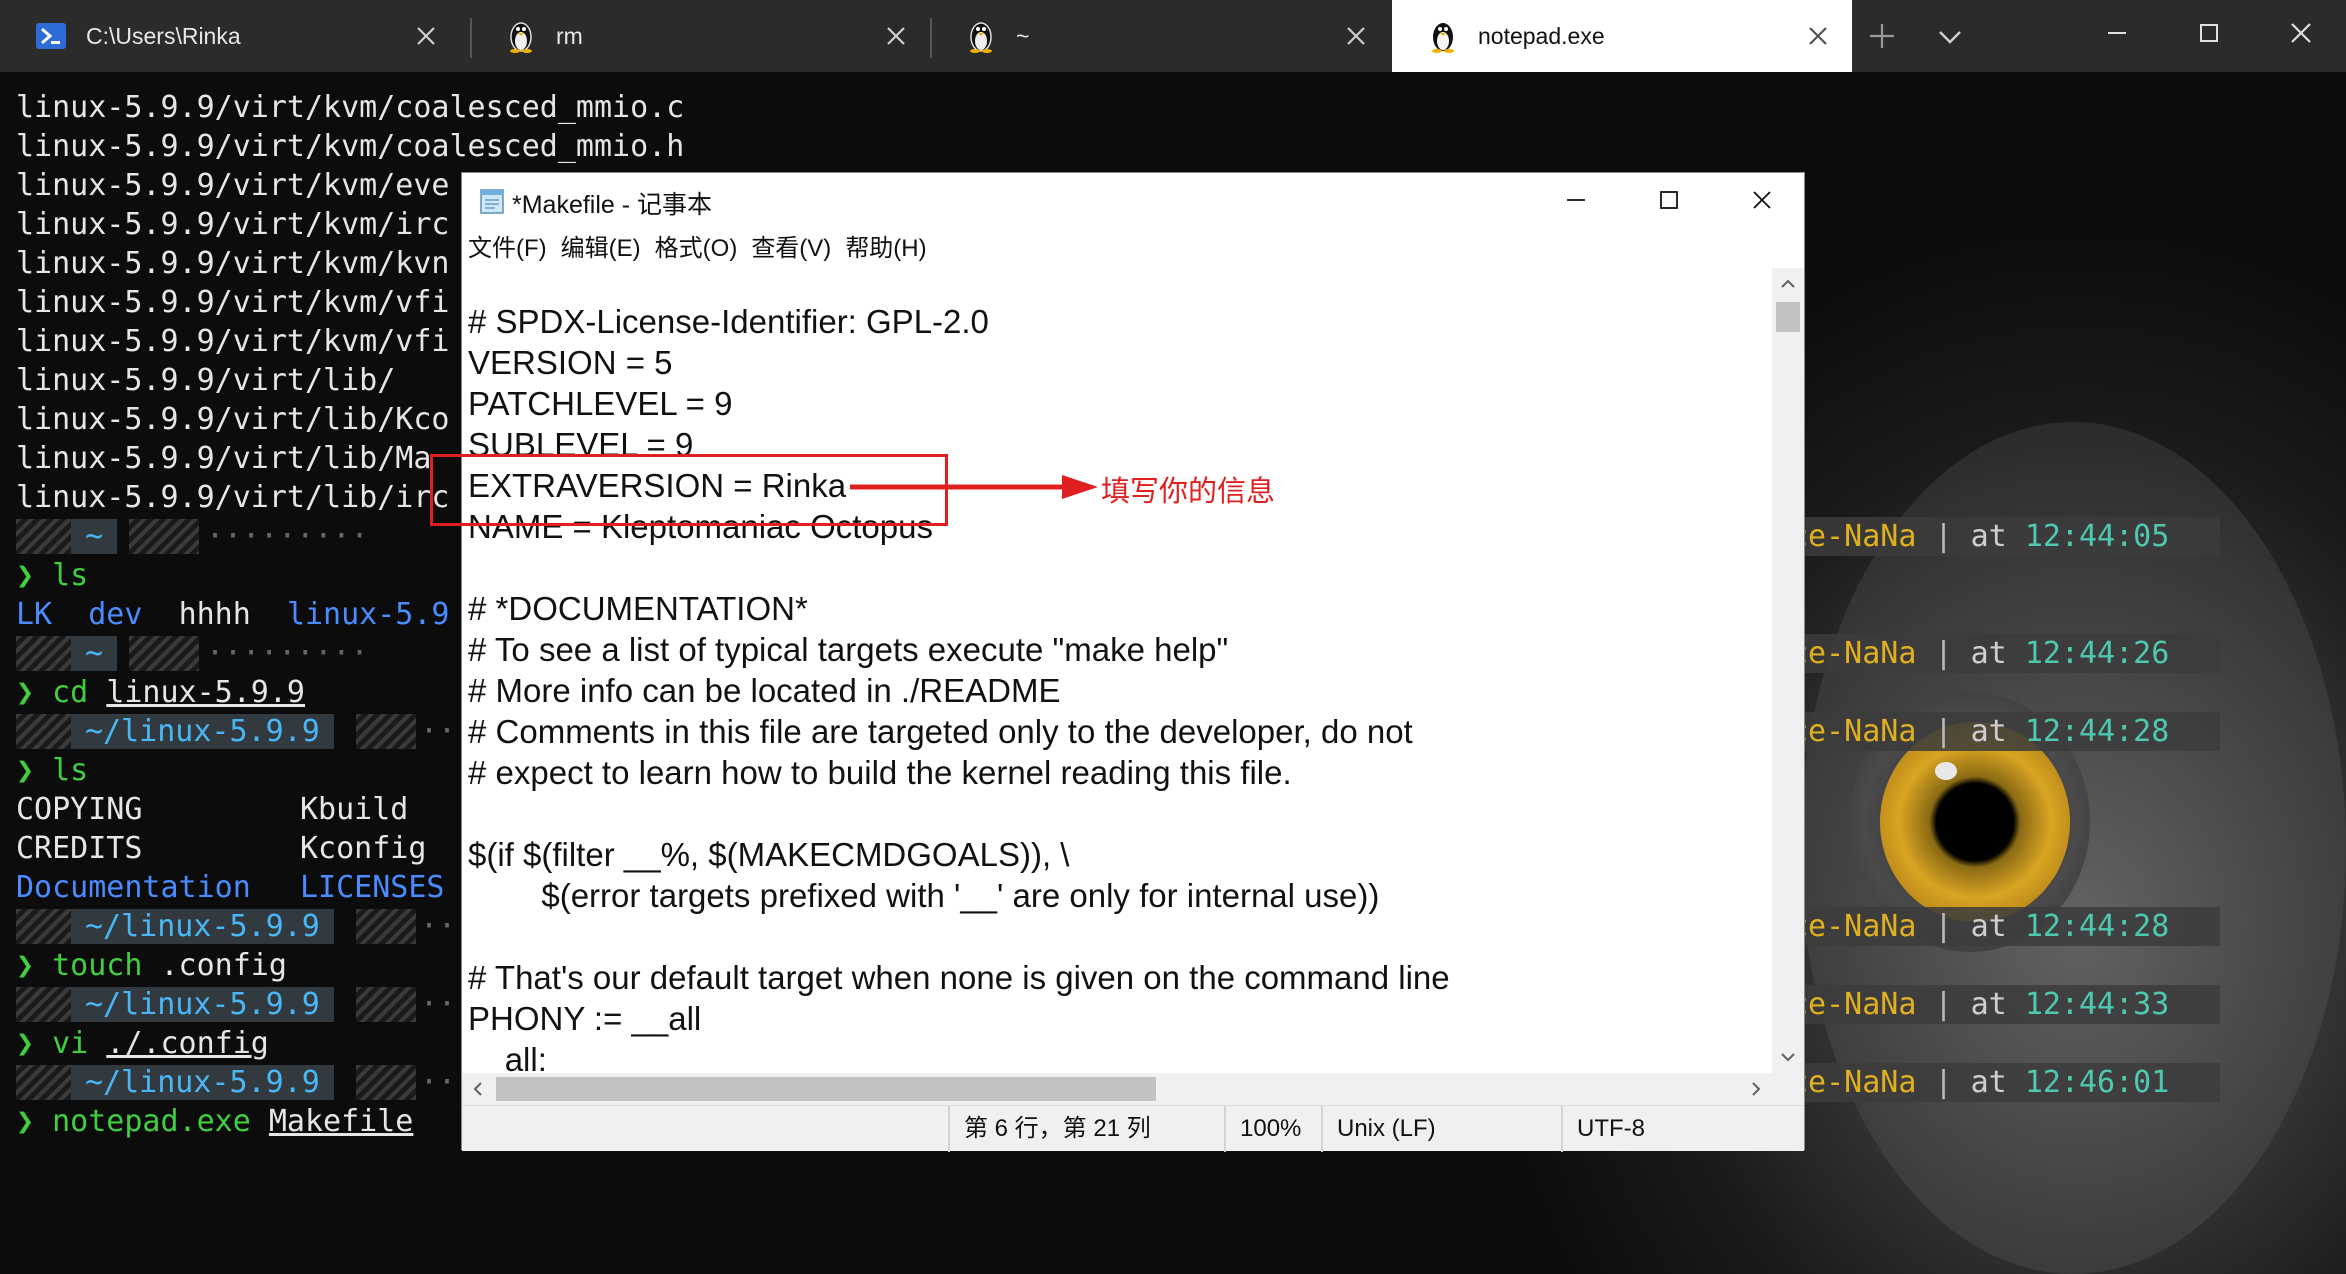 This screenshot has width=2346, height=1274. What do you see at coordinates (1133, 1128) in the screenshot?
I see `notepad-status-bar: 第 6 行，第 21 列 100% Unix (LF) UTF-8` at bounding box center [1133, 1128].